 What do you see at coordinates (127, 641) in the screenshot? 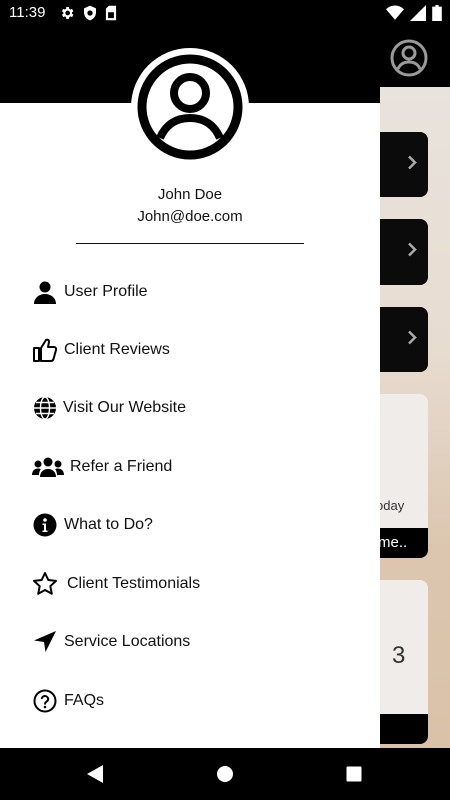
I see `menu-item-label: Service Locations` at bounding box center [127, 641].